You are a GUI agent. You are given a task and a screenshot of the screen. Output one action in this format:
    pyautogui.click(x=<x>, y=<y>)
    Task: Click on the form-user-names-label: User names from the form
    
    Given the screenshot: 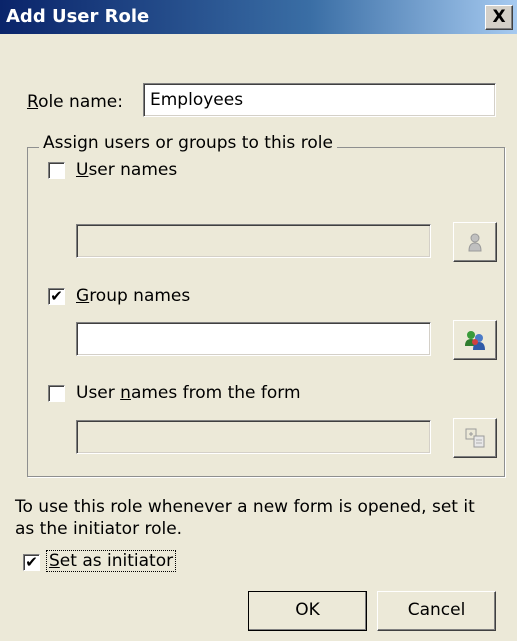 What is the action you would take?
    pyautogui.click(x=188, y=393)
    